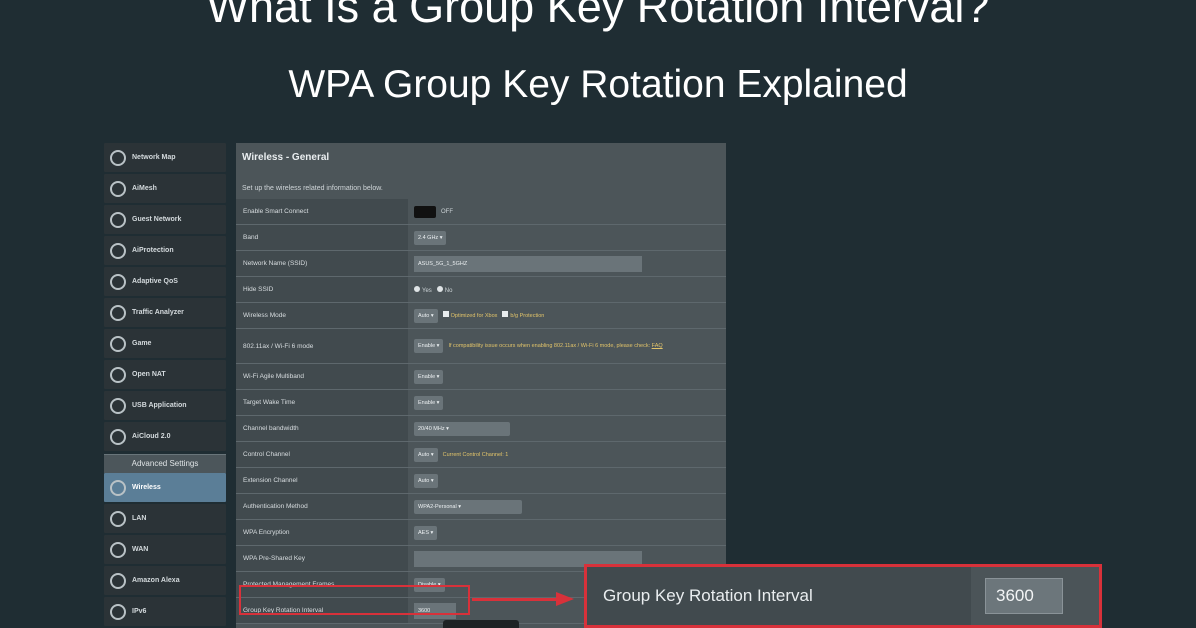  What do you see at coordinates (322, 558) in the screenshot?
I see `row-label: WPA Pre-Shared Key` at bounding box center [322, 558].